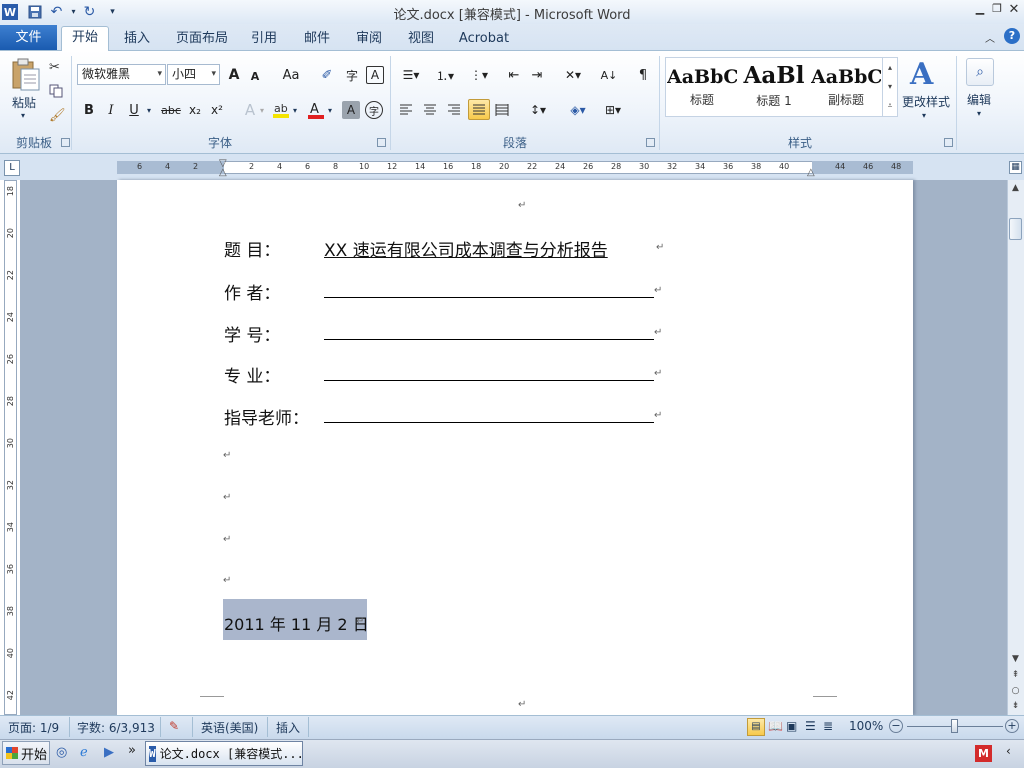 The height and width of the screenshot is (768, 1024). What do you see at coordinates (317, 39) in the screenshot?
I see `tab-mailings: 邮件` at bounding box center [317, 39].